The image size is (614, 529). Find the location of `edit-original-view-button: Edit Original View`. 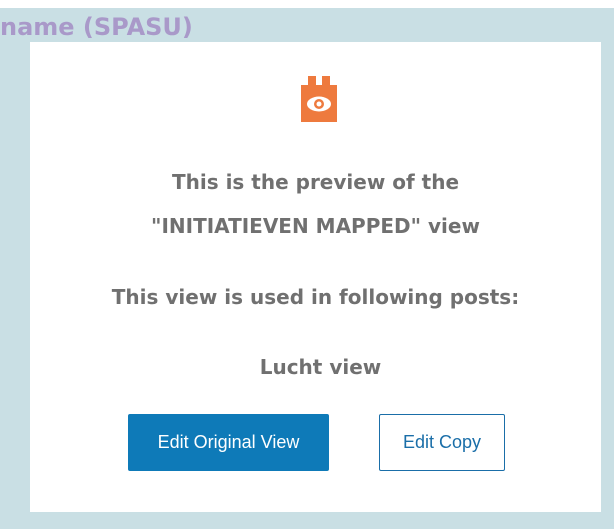

edit-original-view-button: Edit Original View is located at coordinates (228, 442).